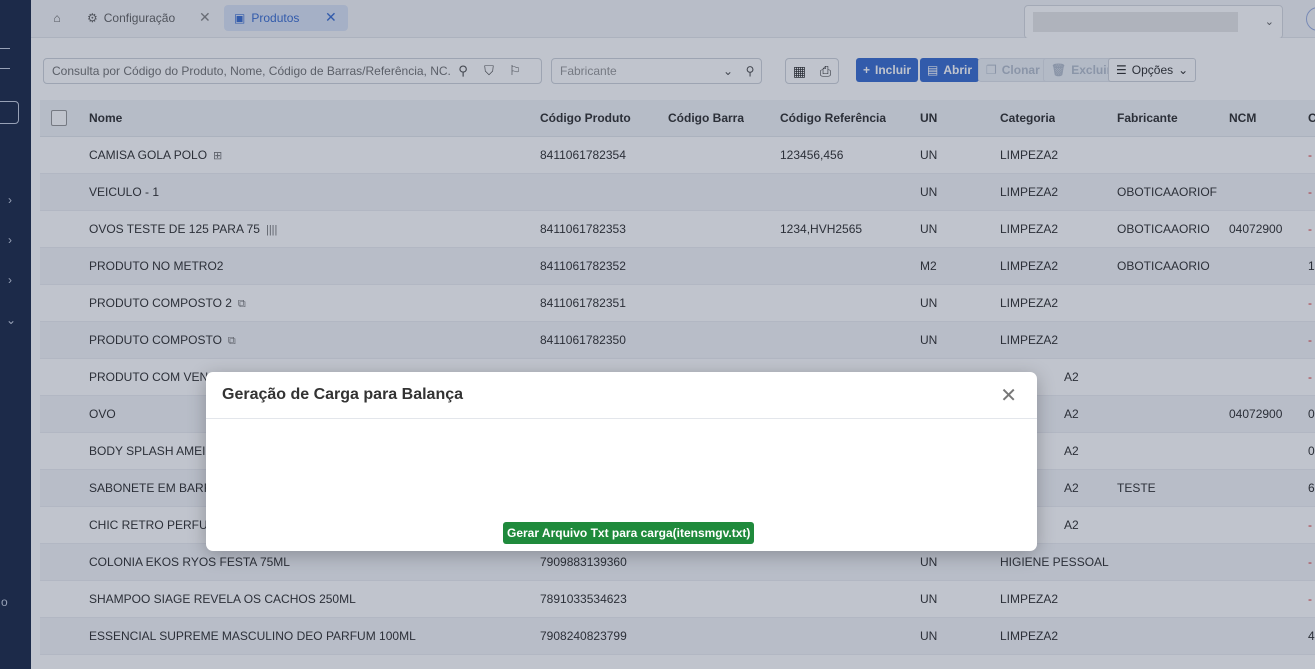 The height and width of the screenshot is (669, 1315). Describe the element at coordinates (621, 395) in the screenshot. I see `modal-header: Geração de Carga para Balança ✕` at that location.